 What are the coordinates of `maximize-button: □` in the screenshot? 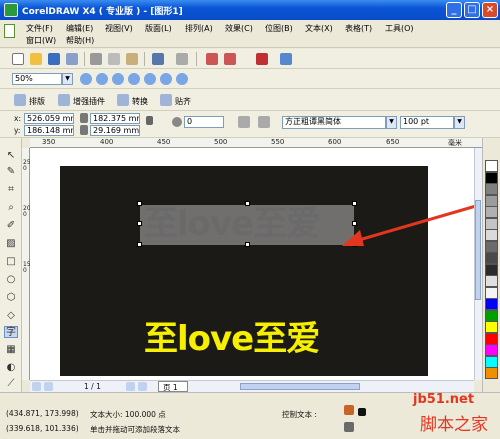 It's located at (472, 10).